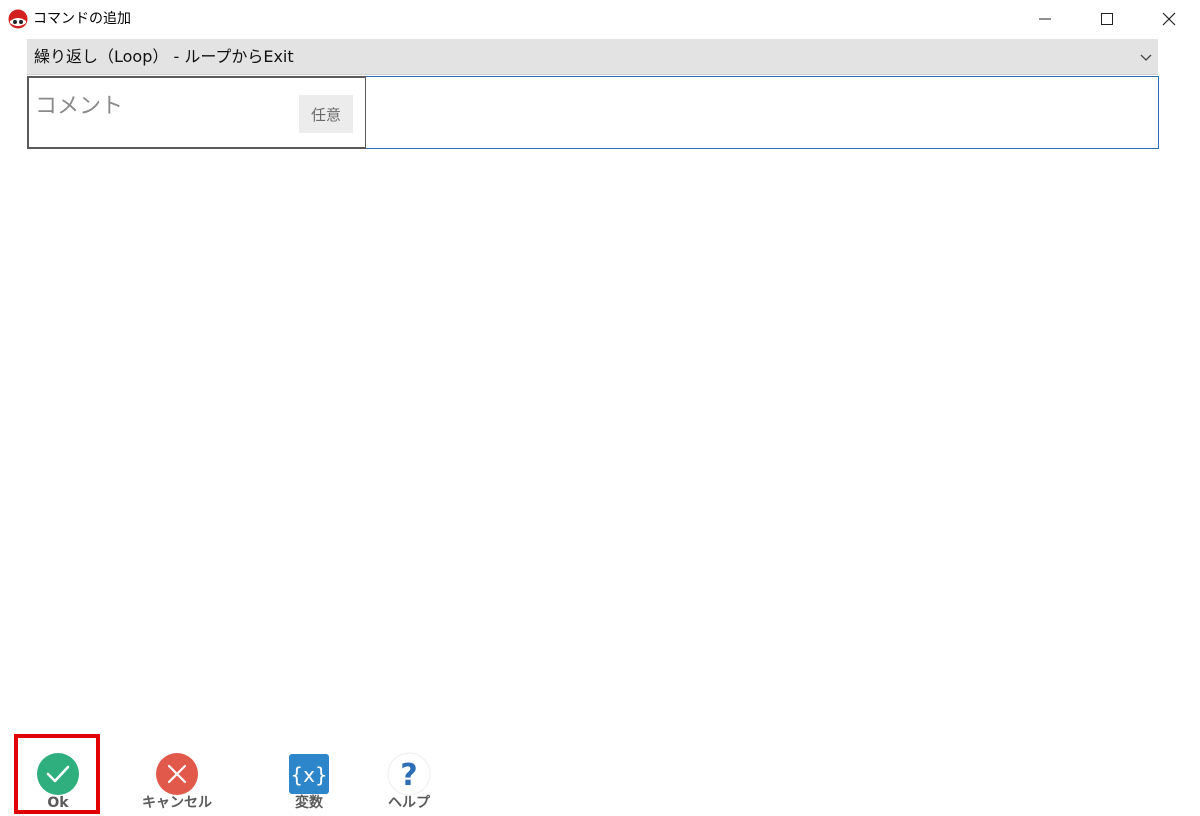 The height and width of the screenshot is (816, 1200). Describe the element at coordinates (177, 803) in the screenshot. I see `cancel-button-label: キャンセル` at that location.